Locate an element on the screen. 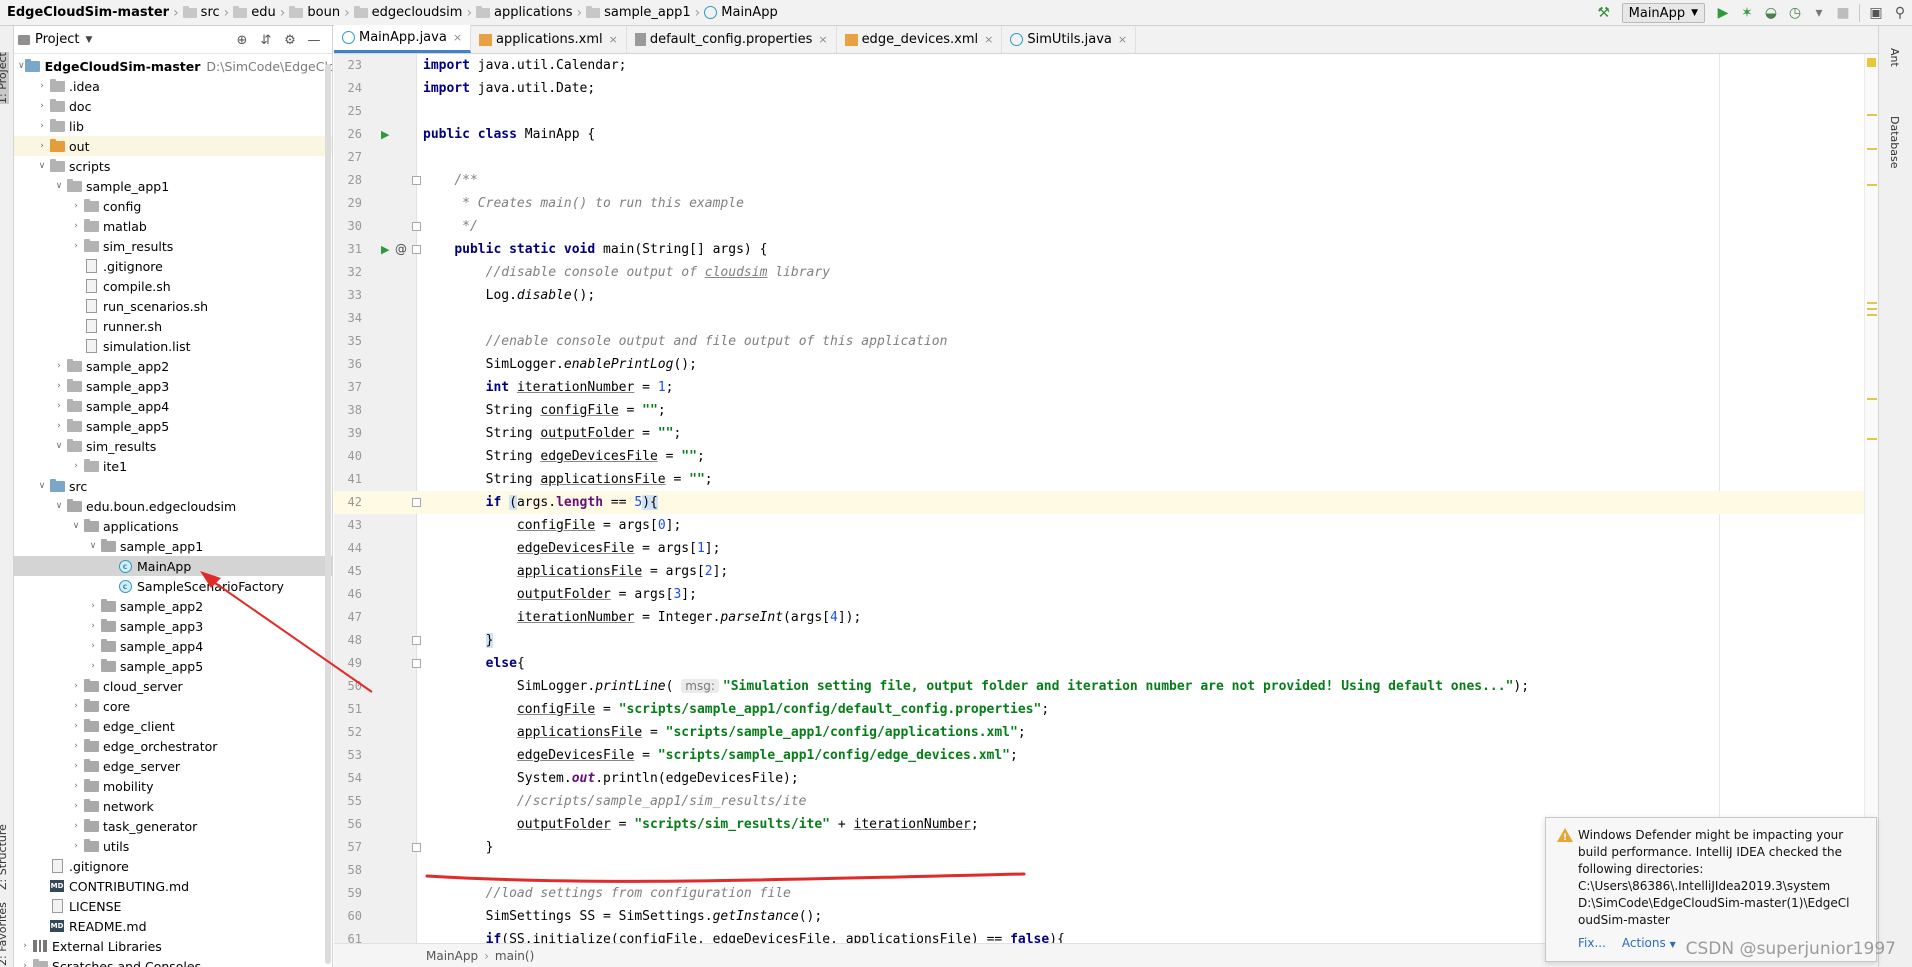 This screenshot has height=967, width=1912. tree-node: .MD CONTRIBUTING.md is located at coordinates (173, 886).